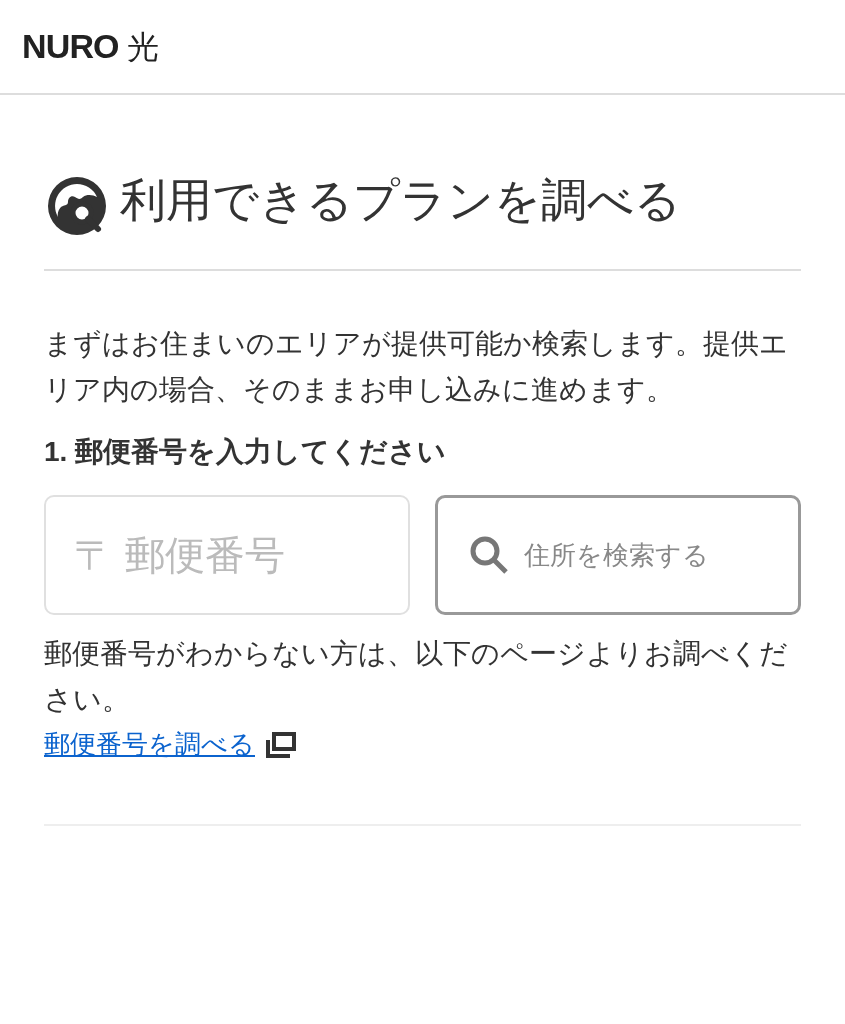  What do you see at coordinates (70, 46) in the screenshot?
I see `logo-text: NURO` at bounding box center [70, 46].